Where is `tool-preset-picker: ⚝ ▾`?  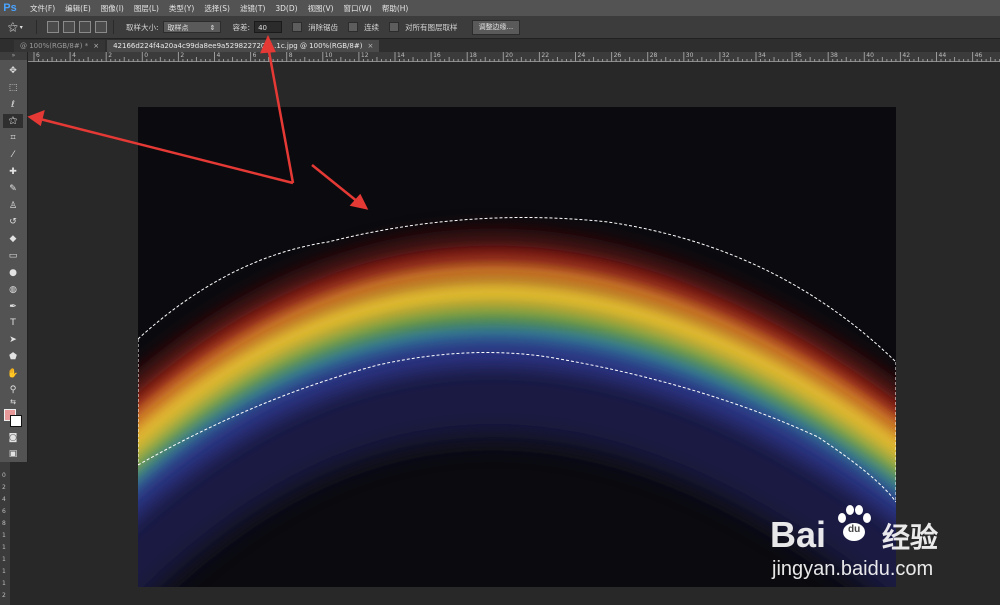
tool-preset-picker: ⚝ ▾ is located at coordinates (19, 27).